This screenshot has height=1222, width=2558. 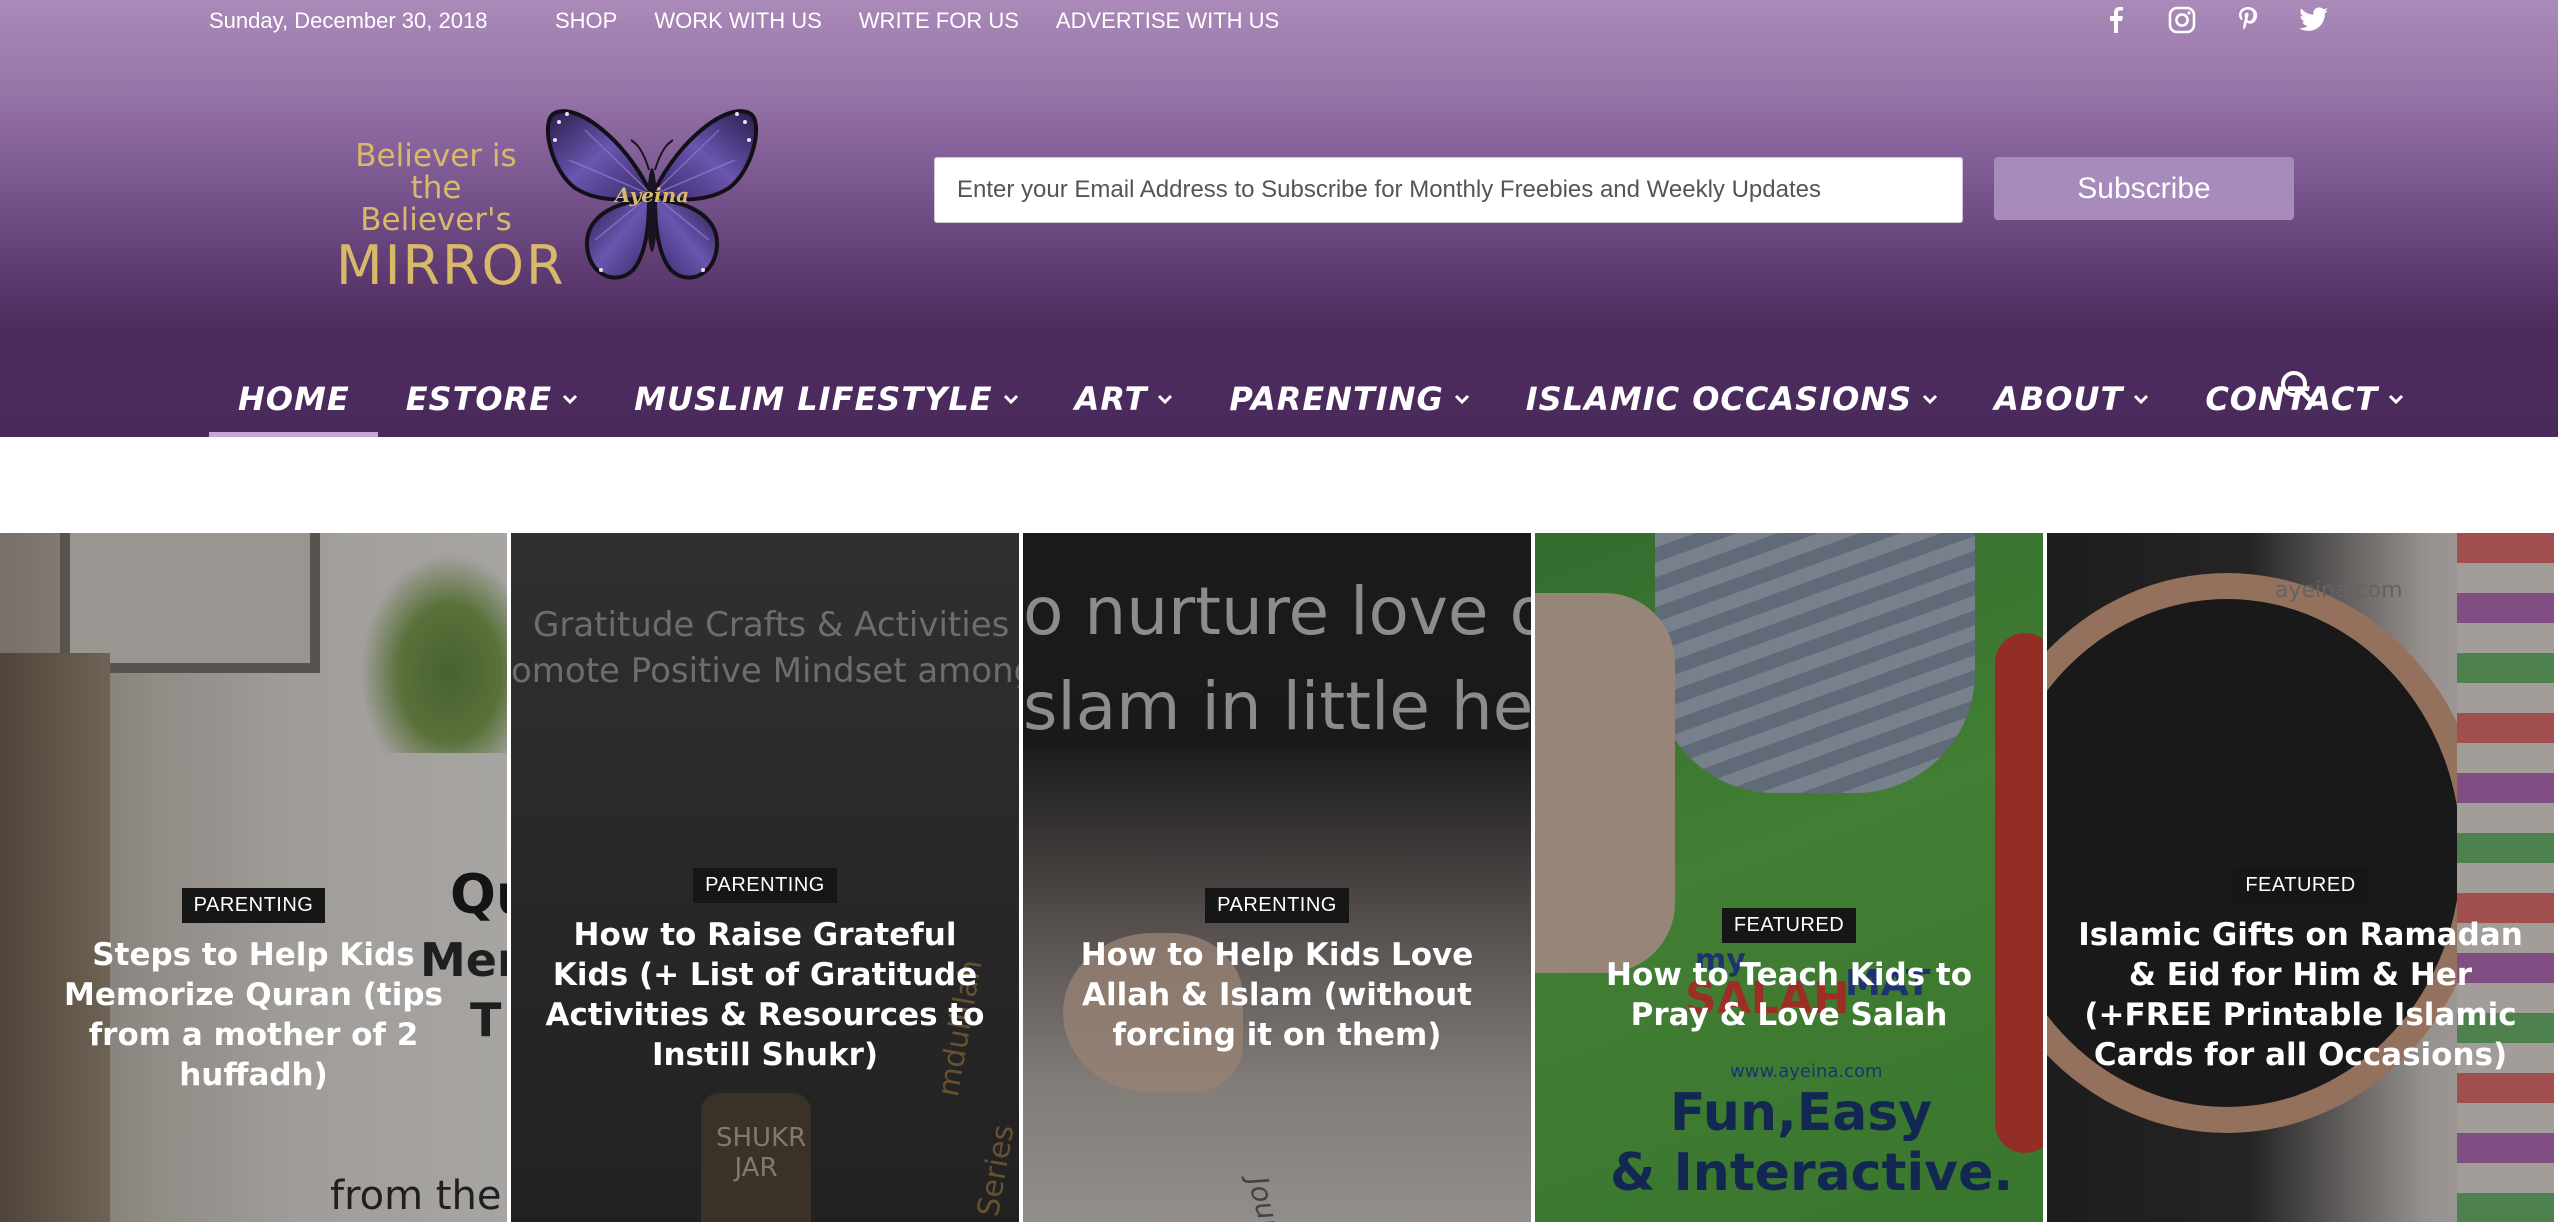 I want to click on search-icon, so click(x=2298, y=388).